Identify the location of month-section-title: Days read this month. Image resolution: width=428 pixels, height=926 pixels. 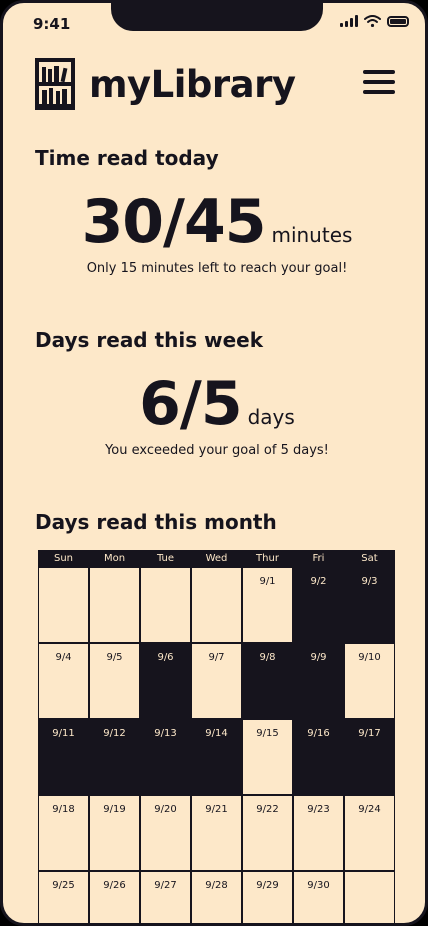
(156, 522).